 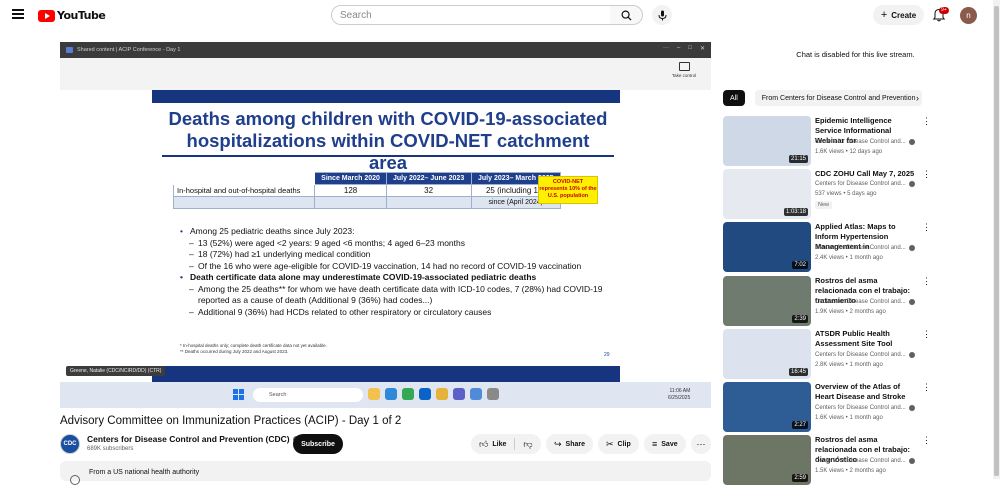 What do you see at coordinates (18, 14) in the screenshot?
I see `menu-icon` at bounding box center [18, 14].